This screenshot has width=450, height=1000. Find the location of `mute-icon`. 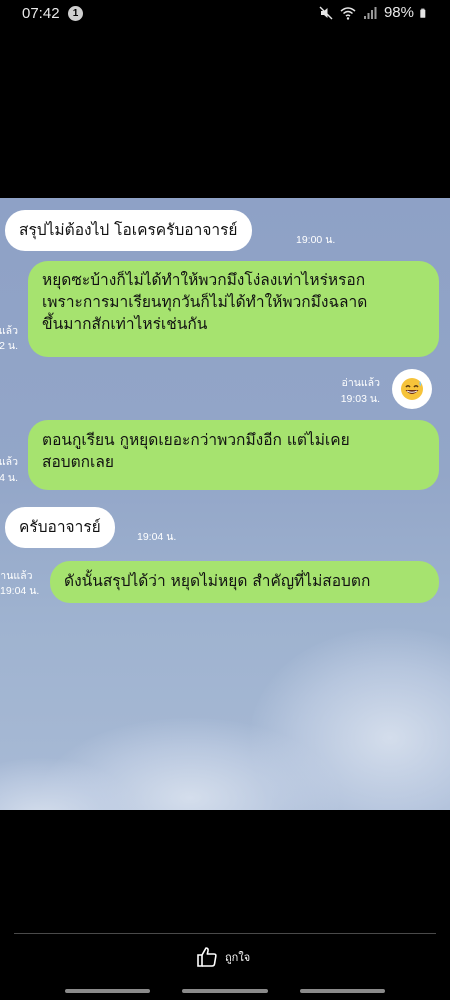

mute-icon is located at coordinates (326, 12).